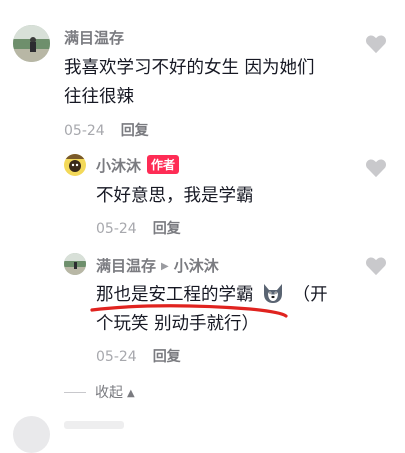  What do you see at coordinates (75, 392) in the screenshot?
I see `collapse-divider` at bounding box center [75, 392].